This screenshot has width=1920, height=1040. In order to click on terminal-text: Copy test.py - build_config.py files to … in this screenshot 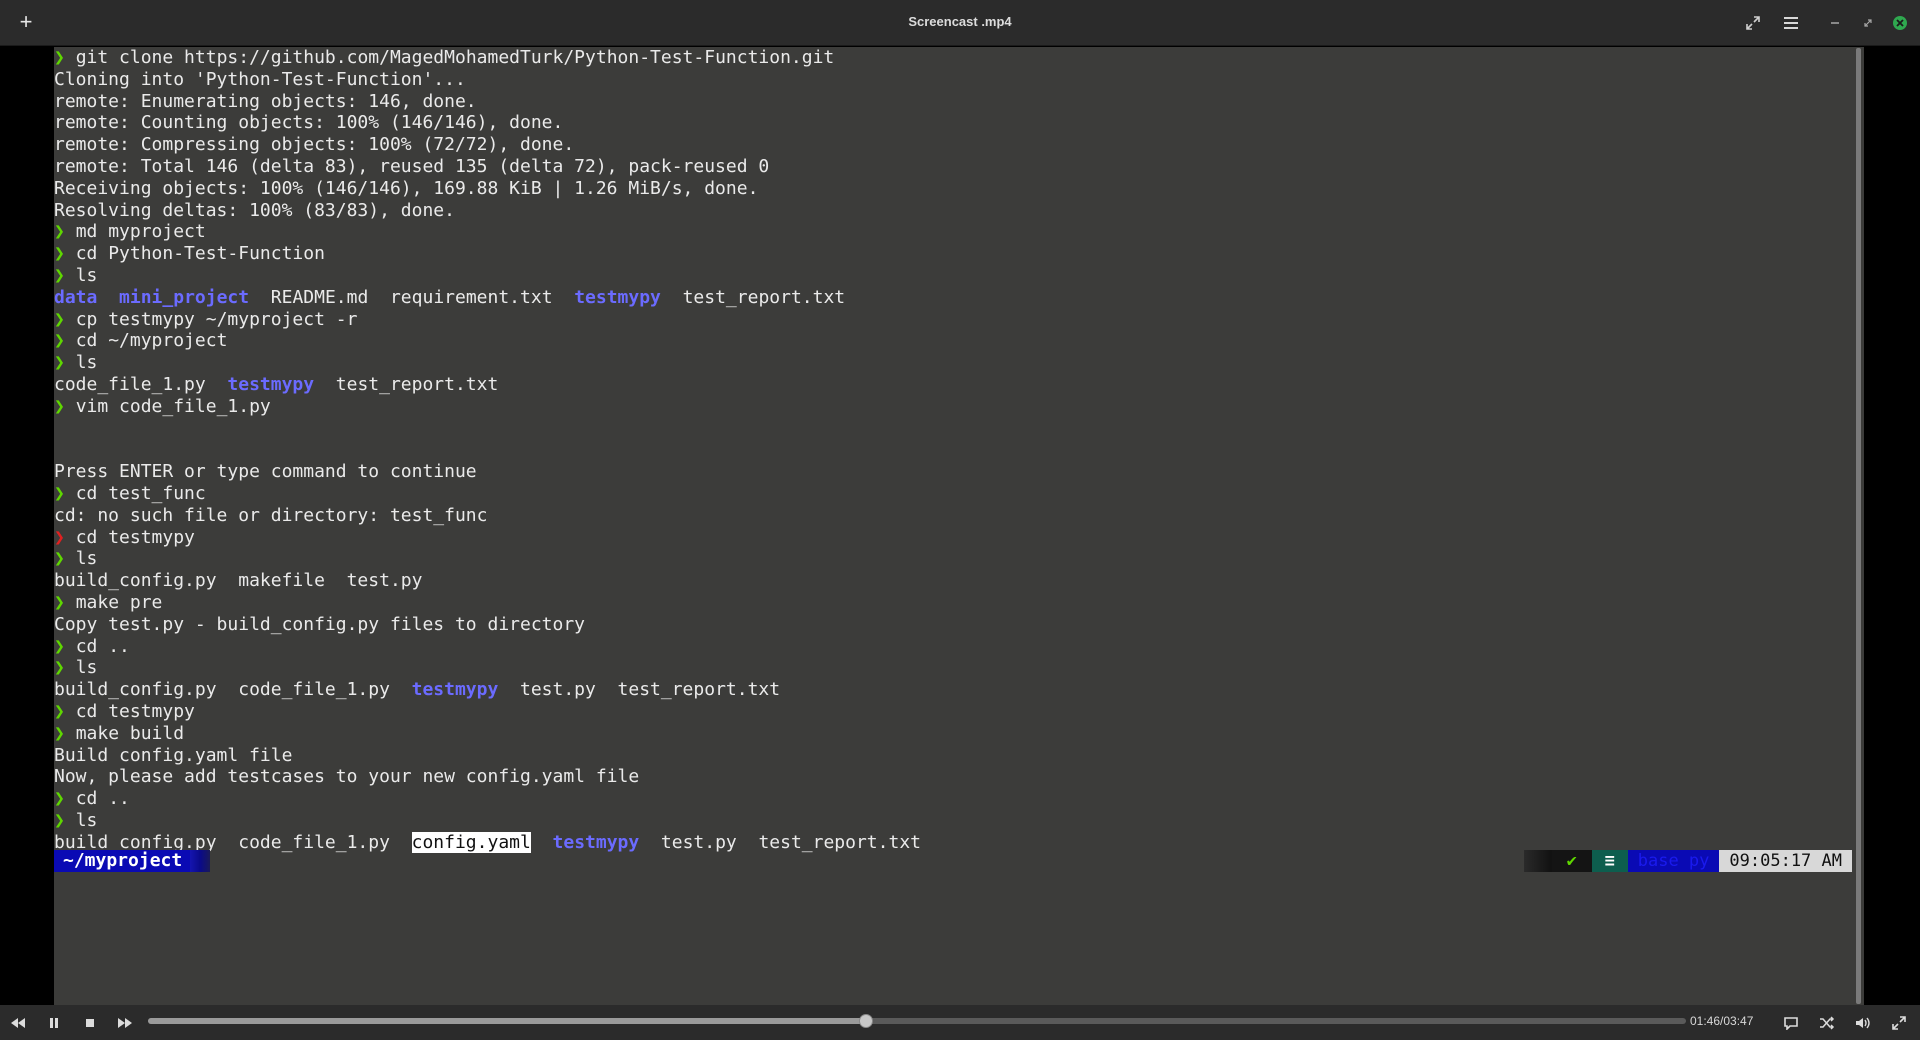, I will do `click(320, 624)`.